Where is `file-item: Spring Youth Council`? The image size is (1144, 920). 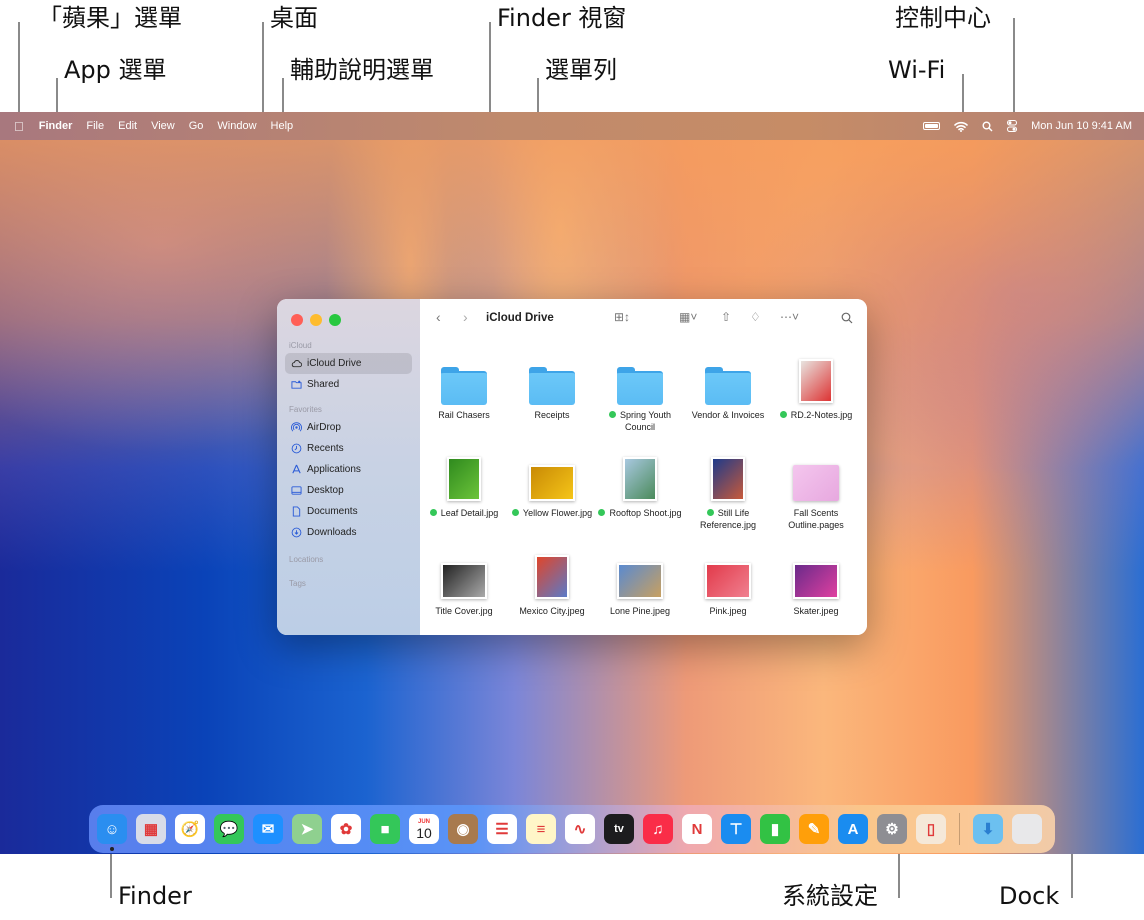 file-item: Spring Youth Council is located at coordinates (640, 396).